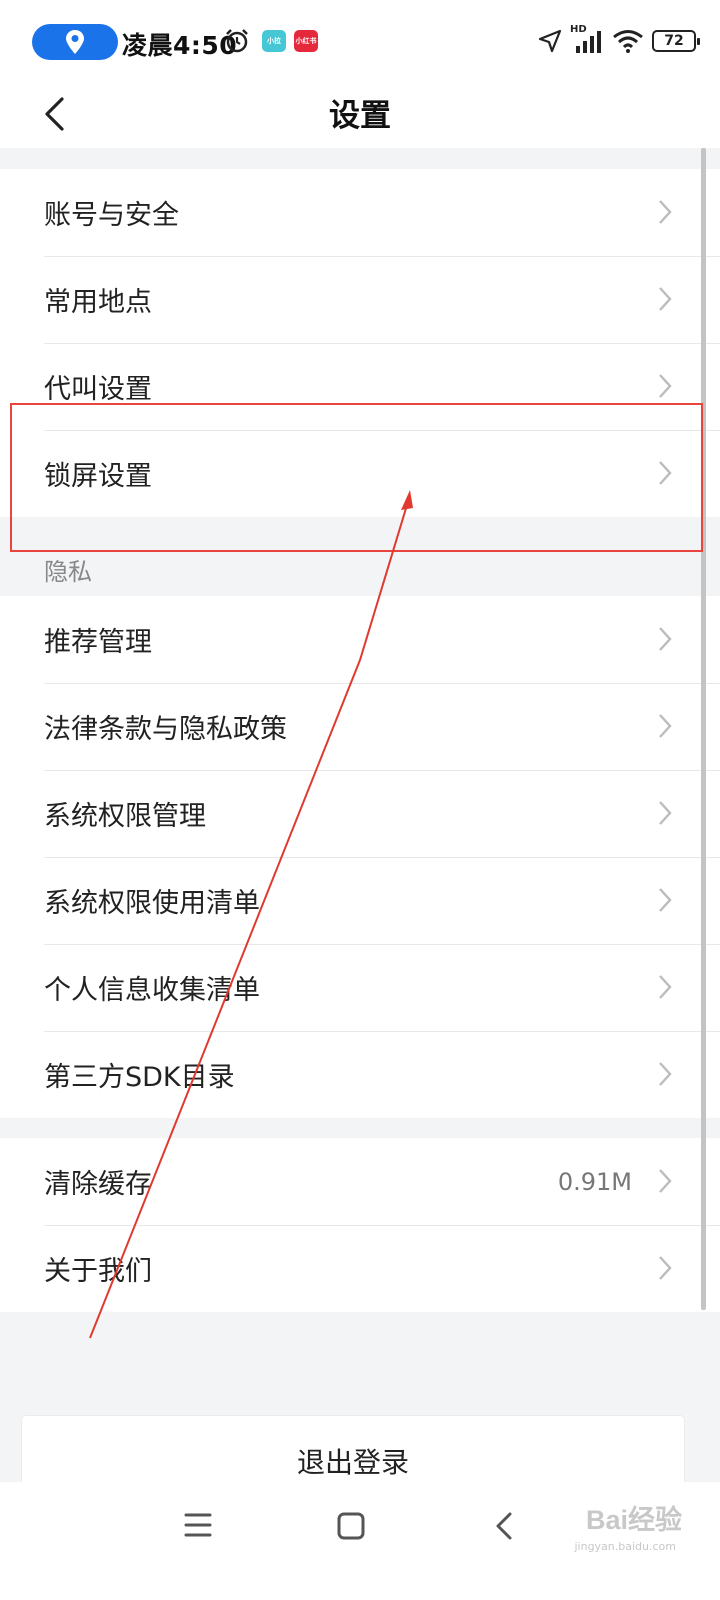  I want to click on settings-item-label: 账号与安全, so click(111, 215).